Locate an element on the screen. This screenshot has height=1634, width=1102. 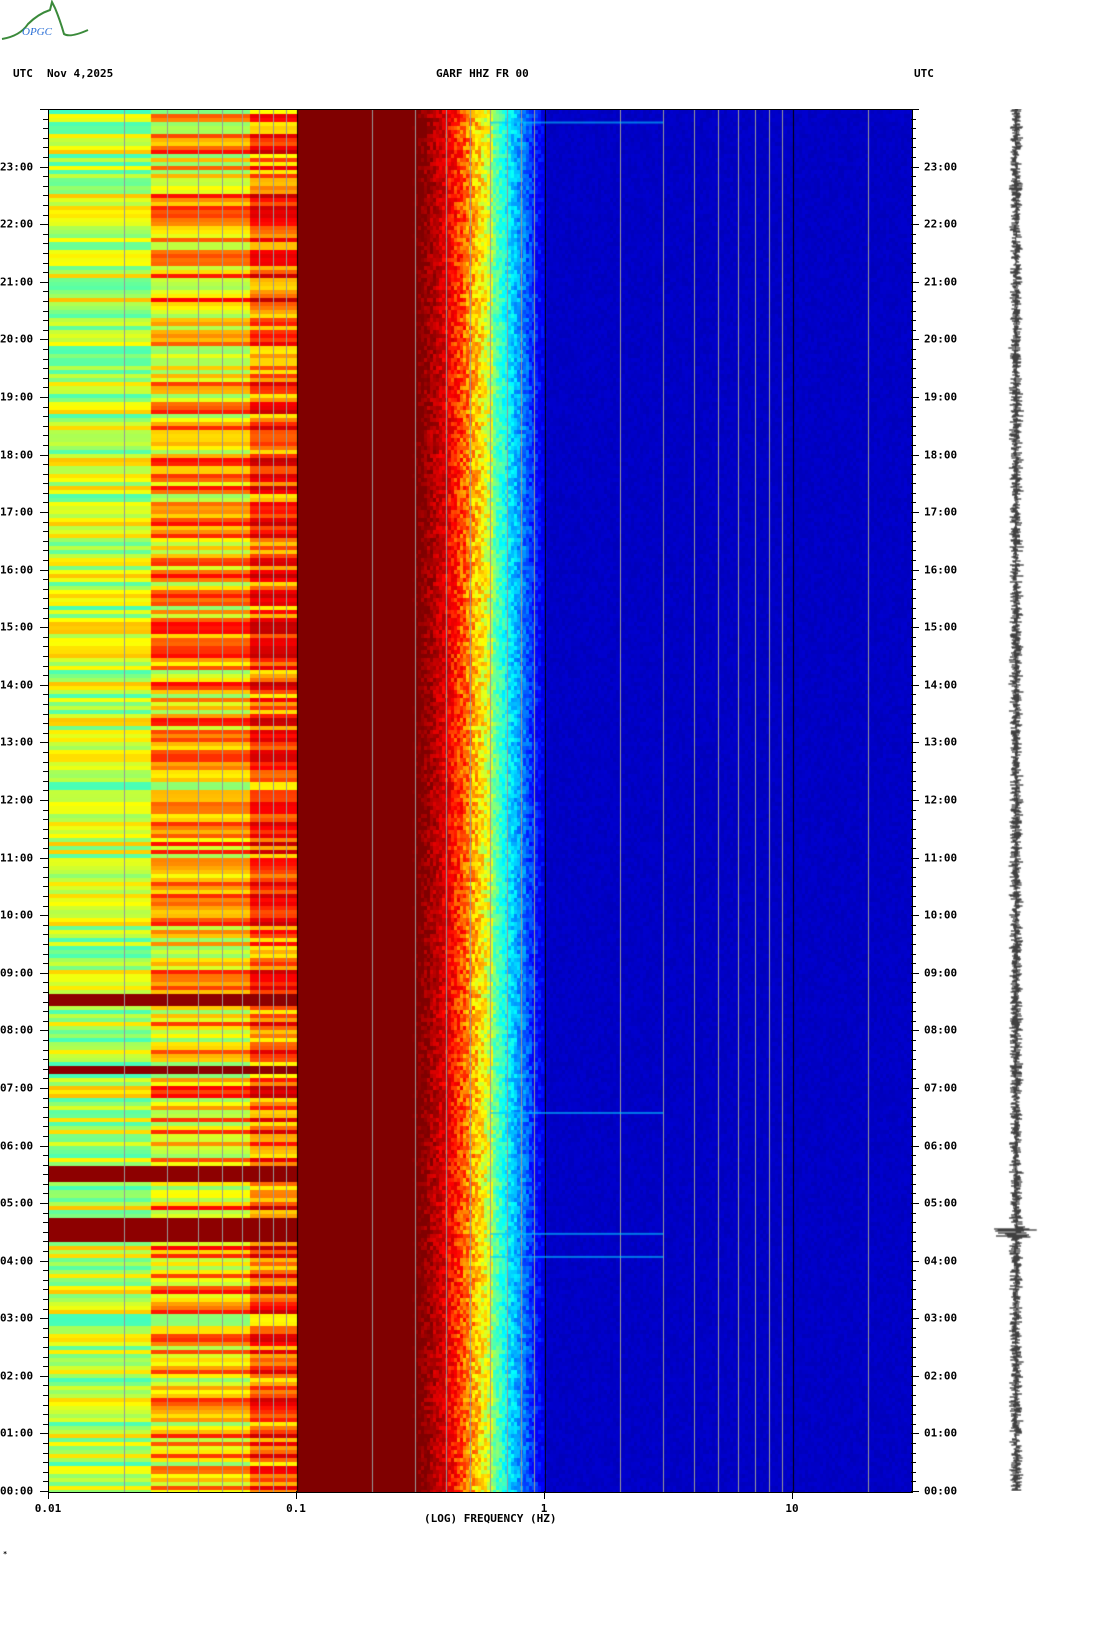
y-tick-label-right: 11:00 is located at coordinates (941, 858).